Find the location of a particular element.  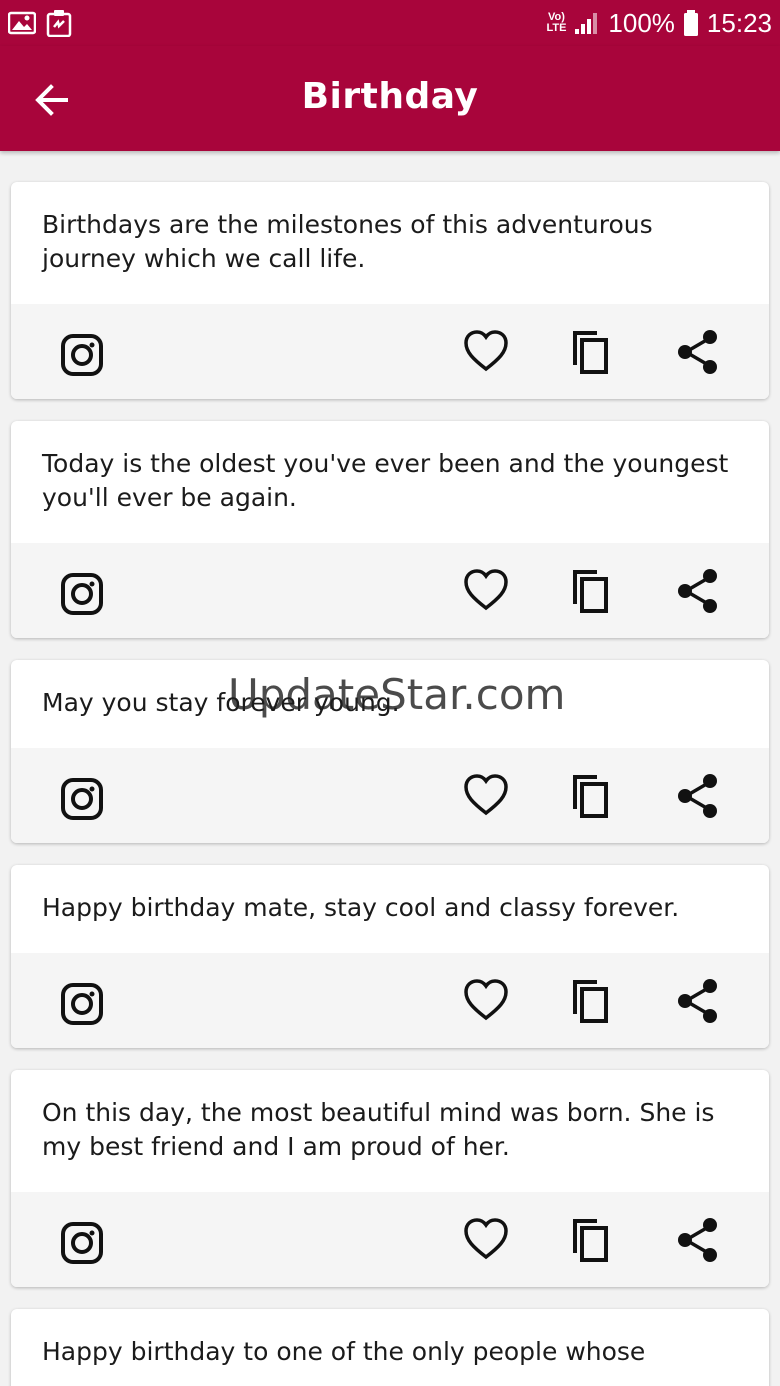

status-bar: Vo) LTE 100% 15:23 is located at coordinates (390, 23).